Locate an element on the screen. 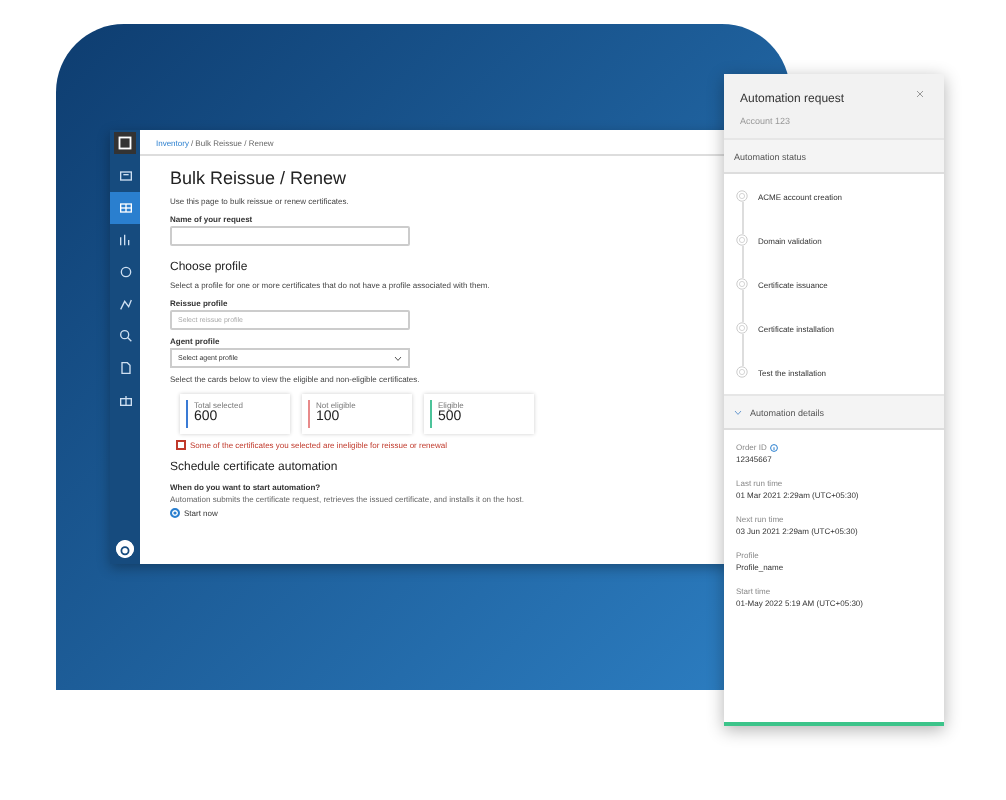 This screenshot has width=1006, height=800. search-icon is located at coordinates (125, 336).